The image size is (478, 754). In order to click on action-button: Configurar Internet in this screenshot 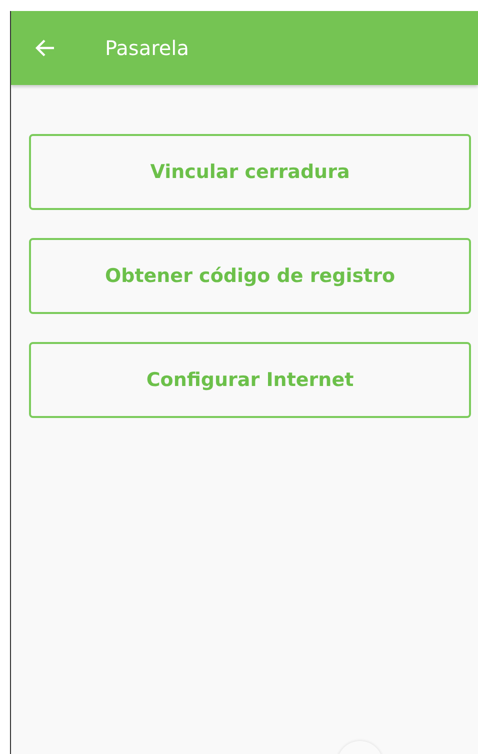, I will do `click(250, 380)`.